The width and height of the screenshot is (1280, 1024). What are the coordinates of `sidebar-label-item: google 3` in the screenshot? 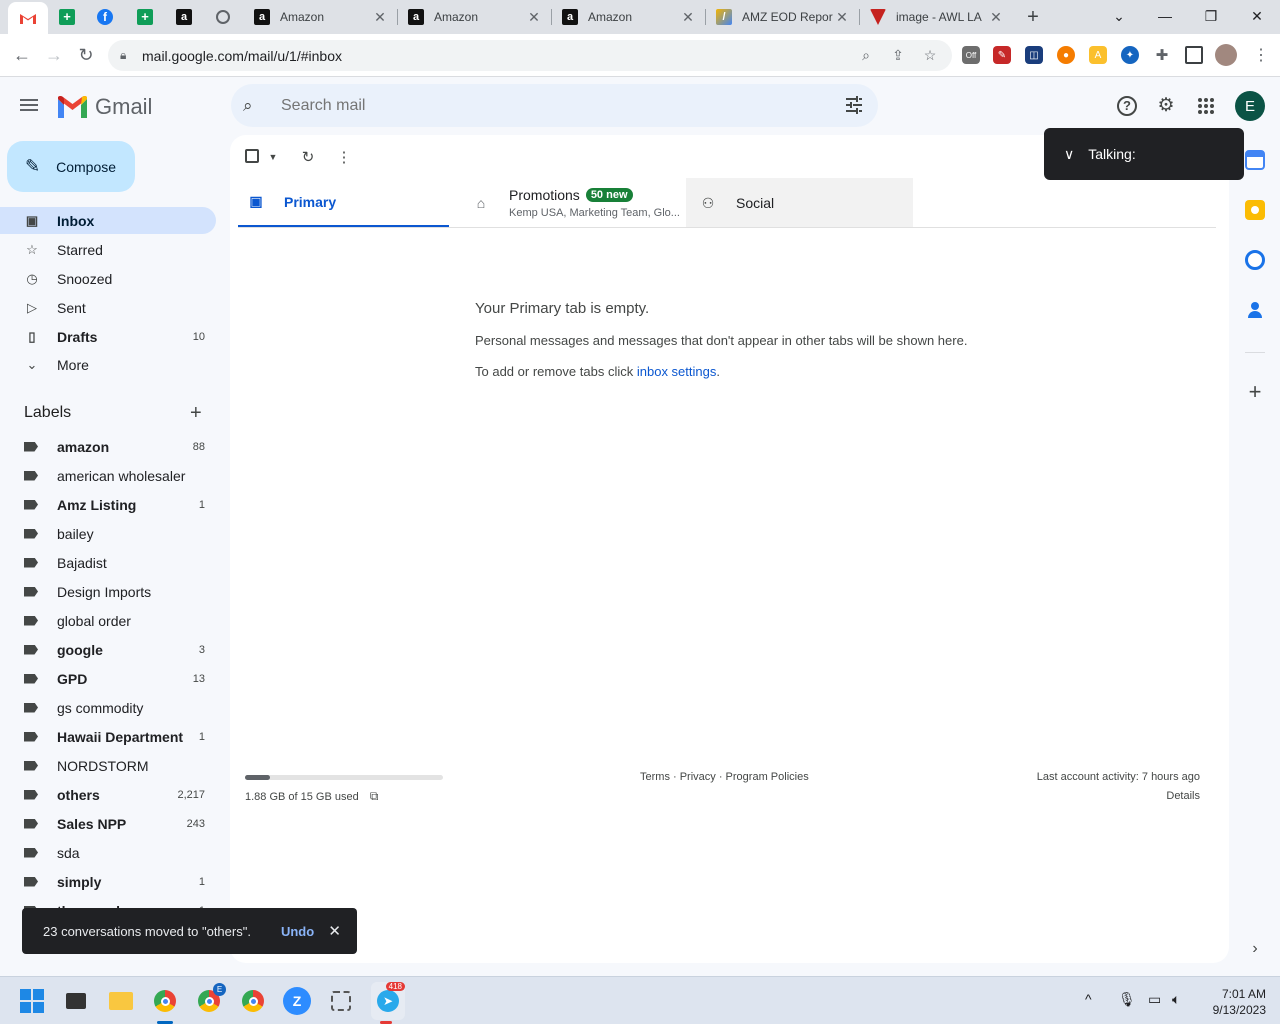 It's located at (108, 649).